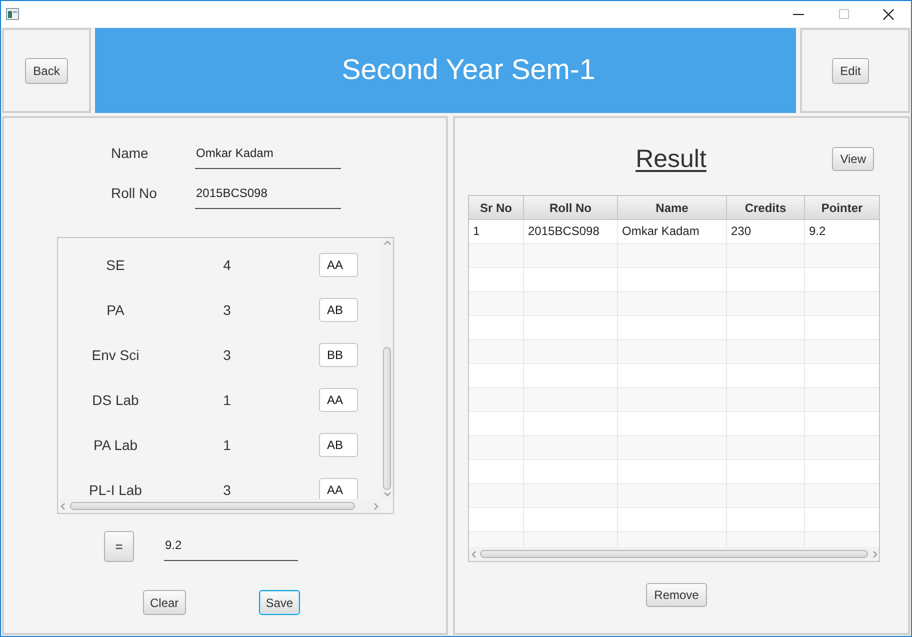 This screenshot has width=912, height=637. What do you see at coordinates (46, 71) in the screenshot?
I see `back-button: Back` at bounding box center [46, 71].